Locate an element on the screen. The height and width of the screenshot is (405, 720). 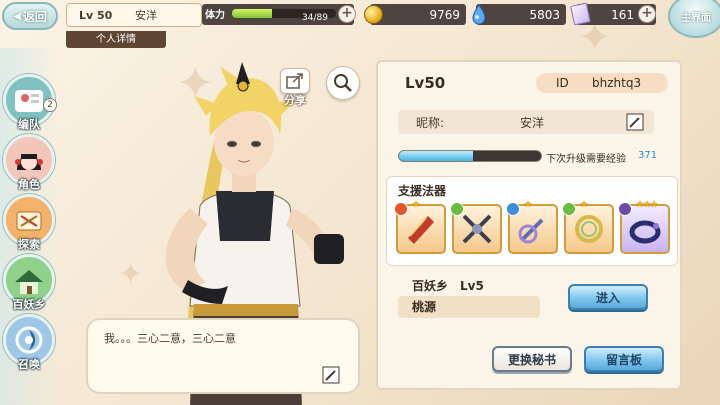
village-icon is located at coordinates (29, 282).